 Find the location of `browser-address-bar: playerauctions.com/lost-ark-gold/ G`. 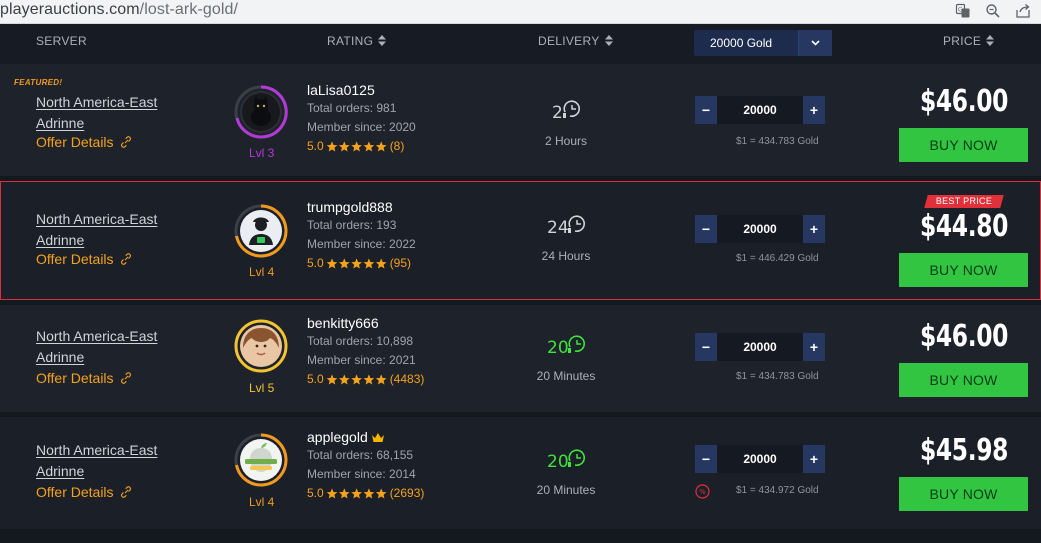

browser-address-bar: playerauctions.com/lost-ark-gold/ G is located at coordinates (520, 12).